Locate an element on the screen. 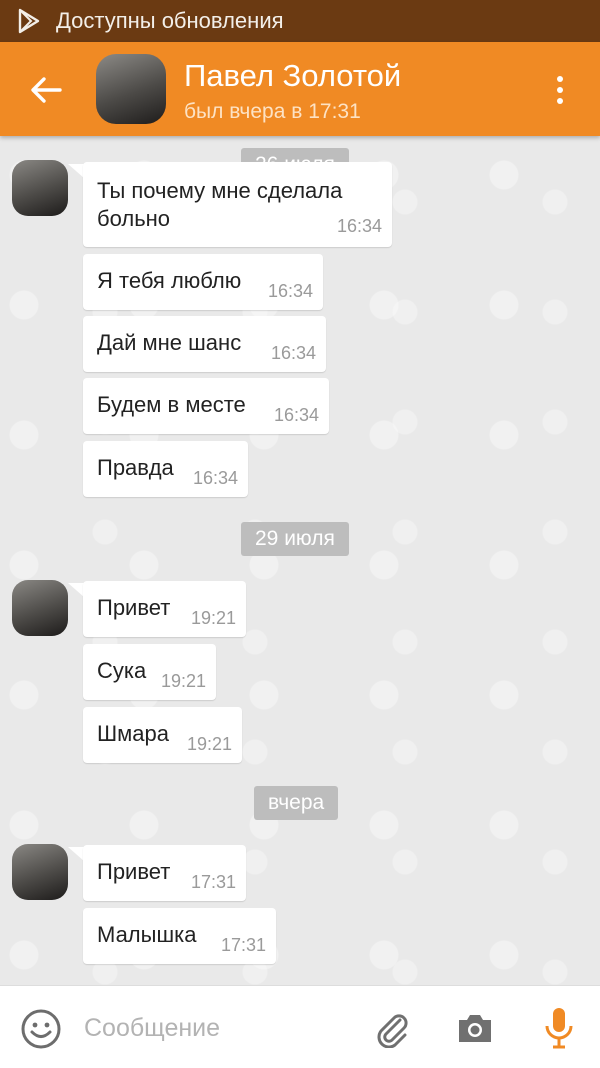 This screenshot has width=600, height=1068. message-bubble: Шмара 19:21 is located at coordinates (162, 735).